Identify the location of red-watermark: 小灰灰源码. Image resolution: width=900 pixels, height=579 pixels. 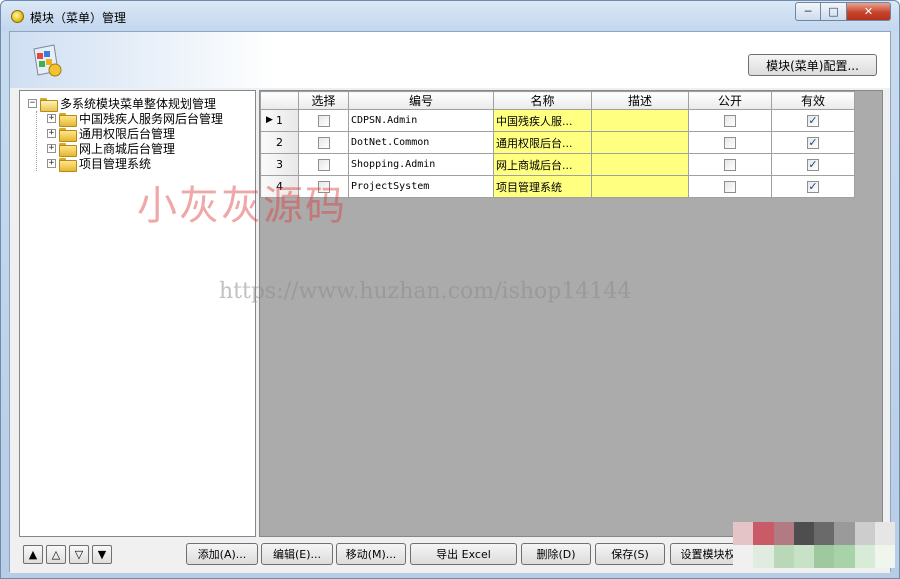
(242, 206).